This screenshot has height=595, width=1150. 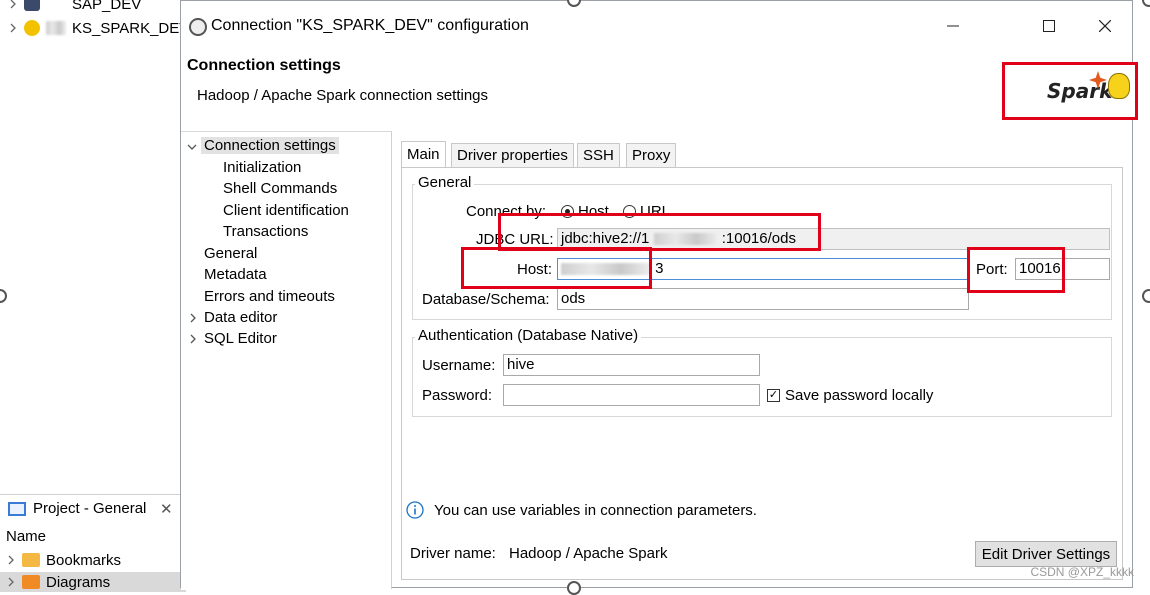 I want to click on project-panel-title: Project - General, so click(x=90, y=508).